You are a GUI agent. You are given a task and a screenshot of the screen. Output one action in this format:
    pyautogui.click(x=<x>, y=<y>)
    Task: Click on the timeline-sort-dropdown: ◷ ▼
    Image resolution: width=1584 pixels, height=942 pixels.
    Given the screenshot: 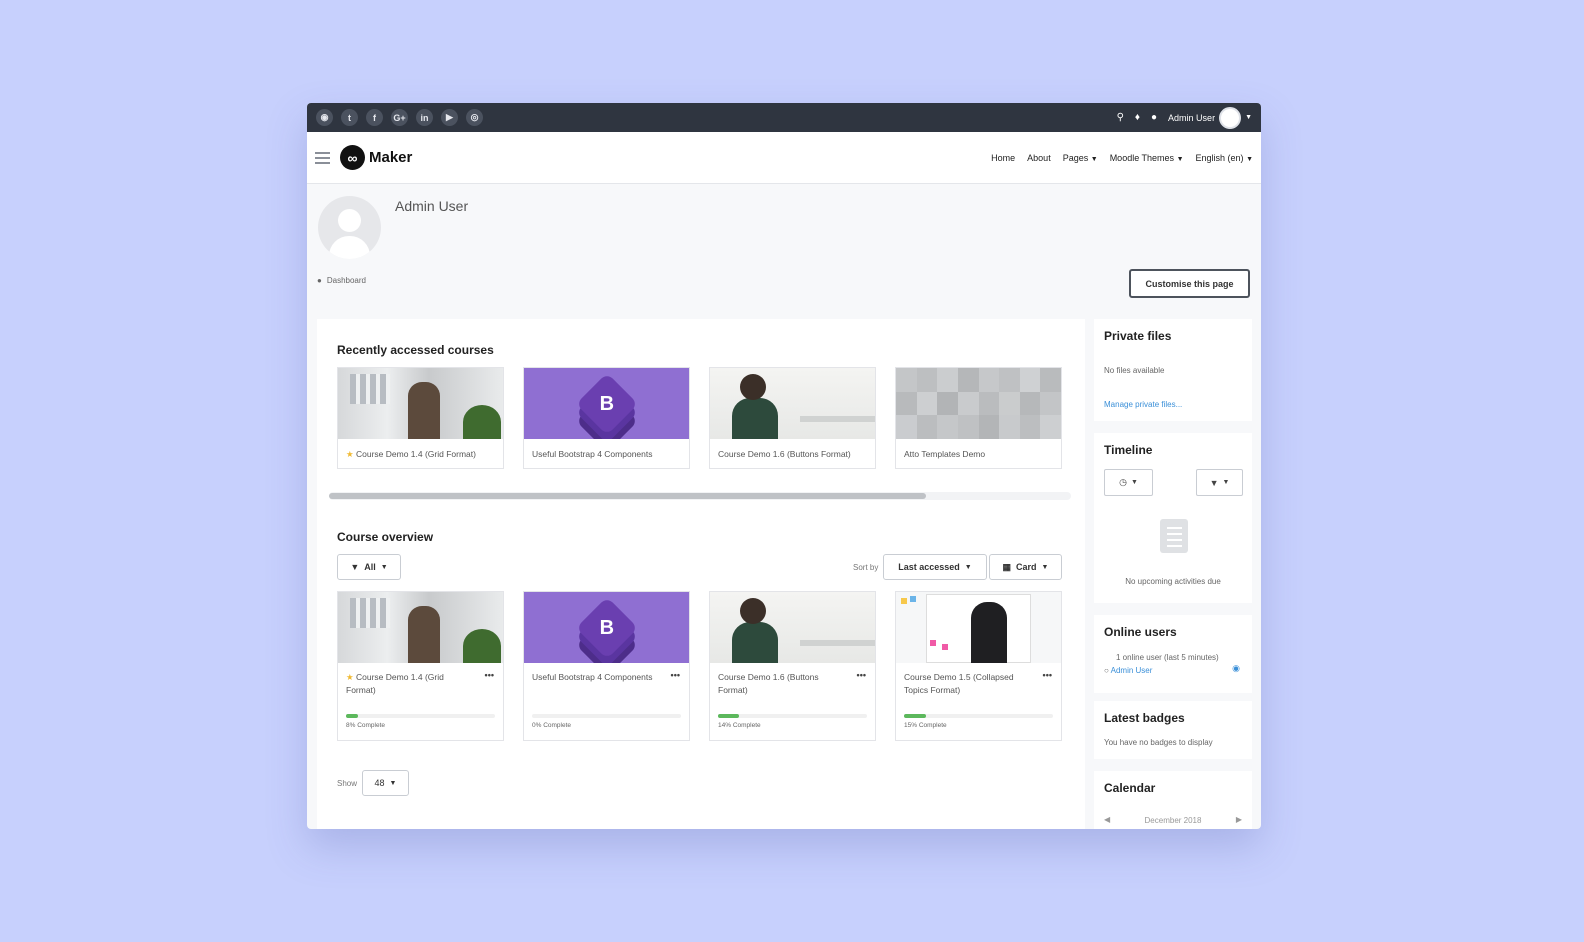 What is the action you would take?
    pyautogui.click(x=1128, y=482)
    